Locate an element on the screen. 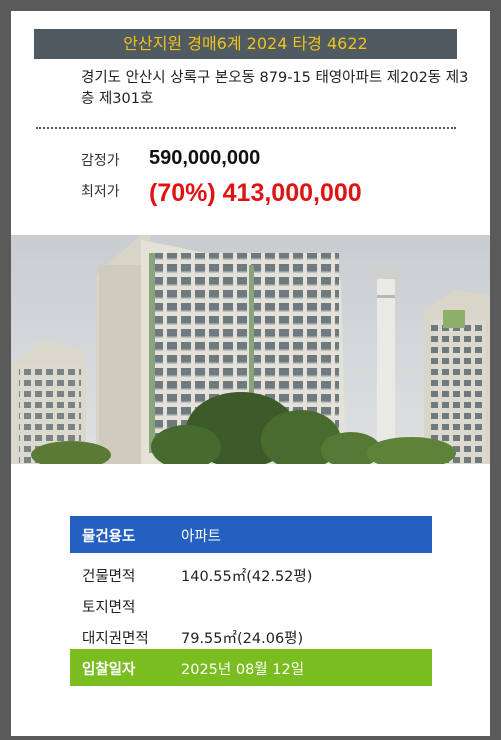 The height and width of the screenshot is (740, 501). detail-label: 건물면적 is located at coordinates (109, 577).